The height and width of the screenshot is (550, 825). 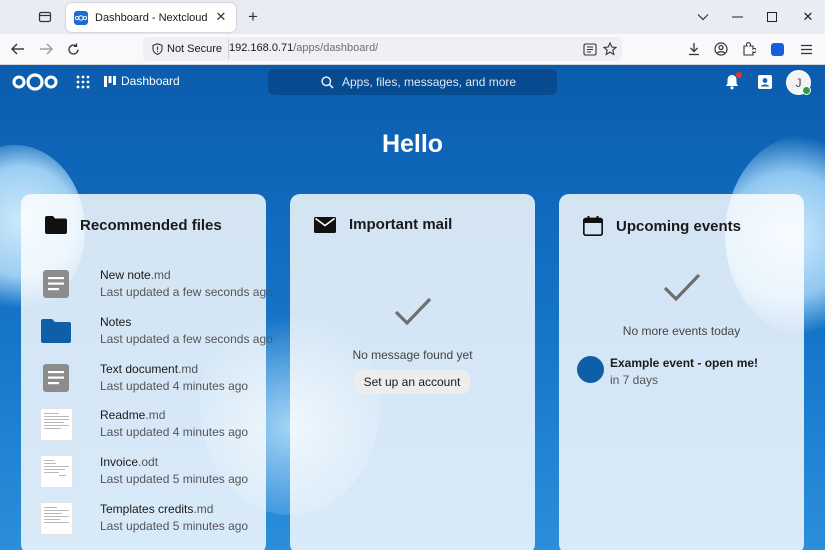 I want to click on dashboard-app-link: Dashboard, so click(x=142, y=81).